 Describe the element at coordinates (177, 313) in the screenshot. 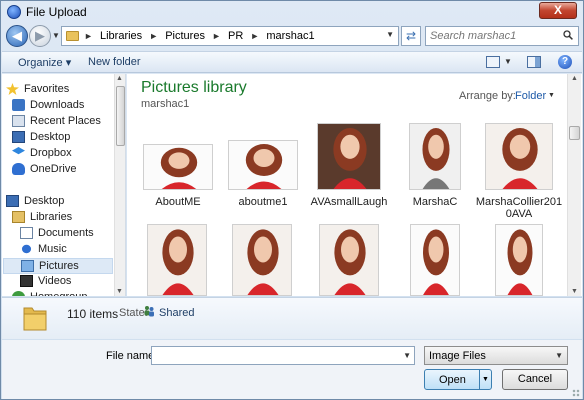

I see `state-value: Shared` at that location.